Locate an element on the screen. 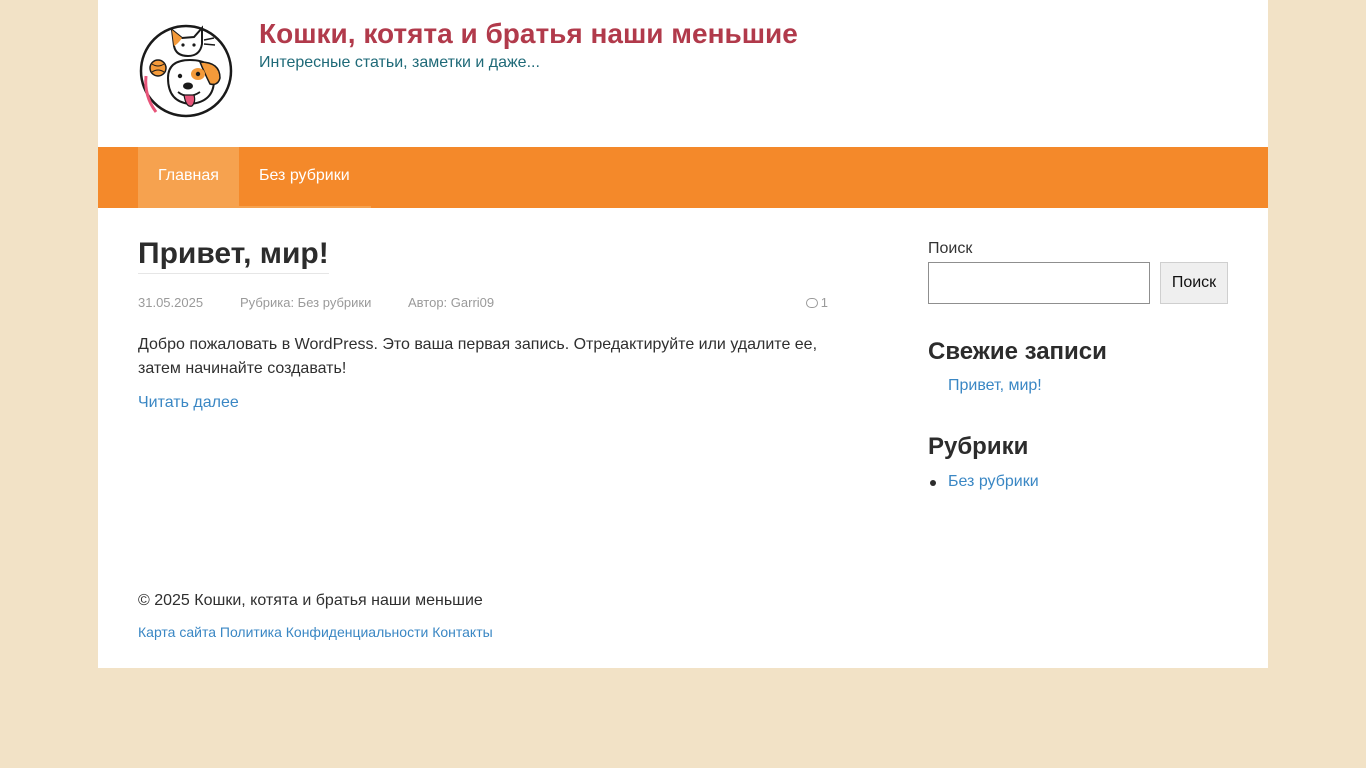  read-more-link: Читать далее is located at coordinates (188, 403).